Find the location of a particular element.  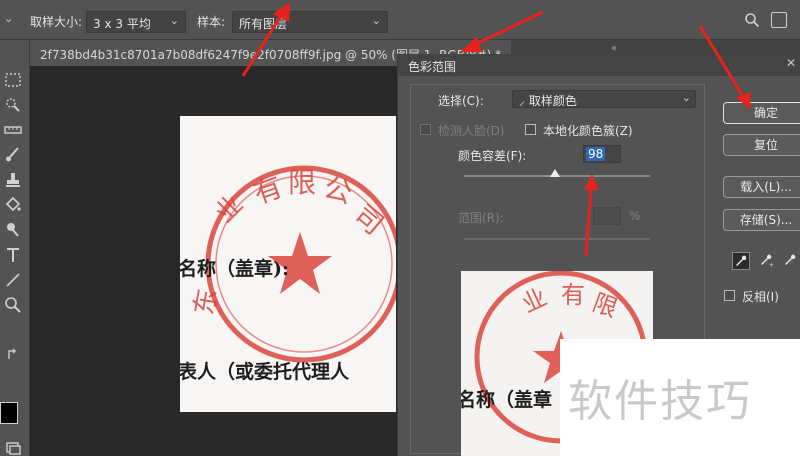

select-value: 取样颜色 is located at coordinates (552, 101).